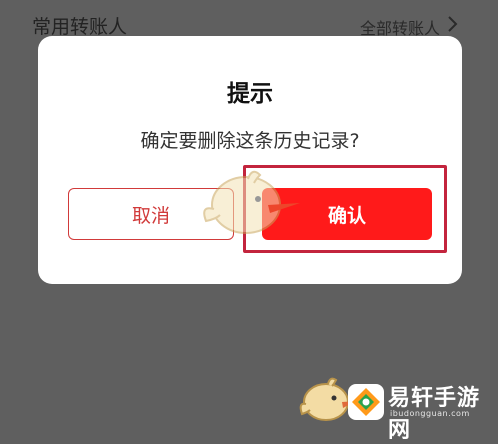 The image size is (498, 444). I want to click on brand-domain: ibudongguan.com, so click(430, 413).